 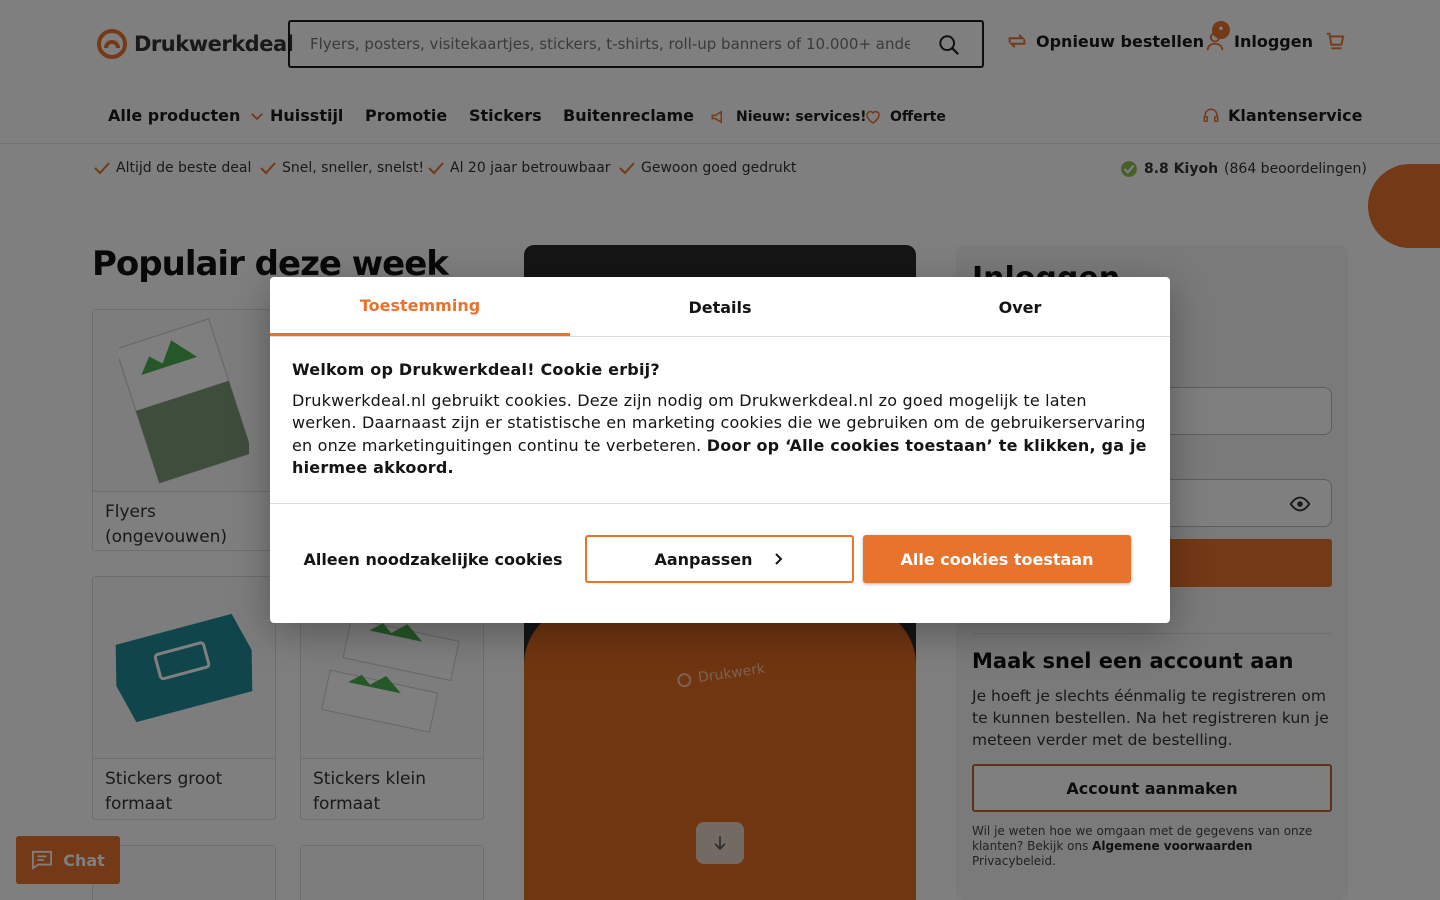 What do you see at coordinates (997, 559) in the screenshot?
I see `allow-all-cookies-button: Alle cookies toestaan` at bounding box center [997, 559].